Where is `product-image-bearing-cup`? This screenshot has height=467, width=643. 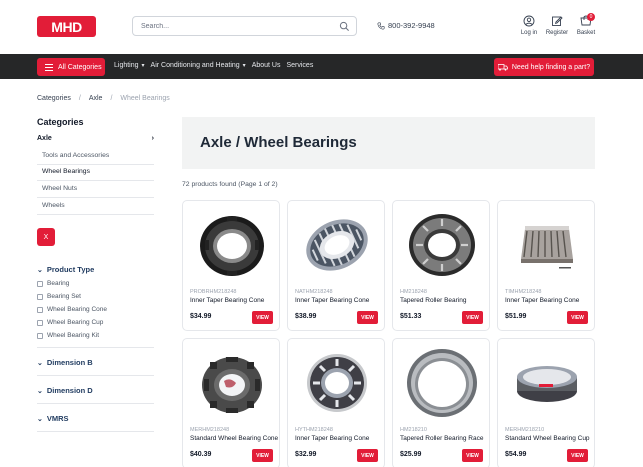
product-image-bearing-cup is located at coordinates (547, 383).